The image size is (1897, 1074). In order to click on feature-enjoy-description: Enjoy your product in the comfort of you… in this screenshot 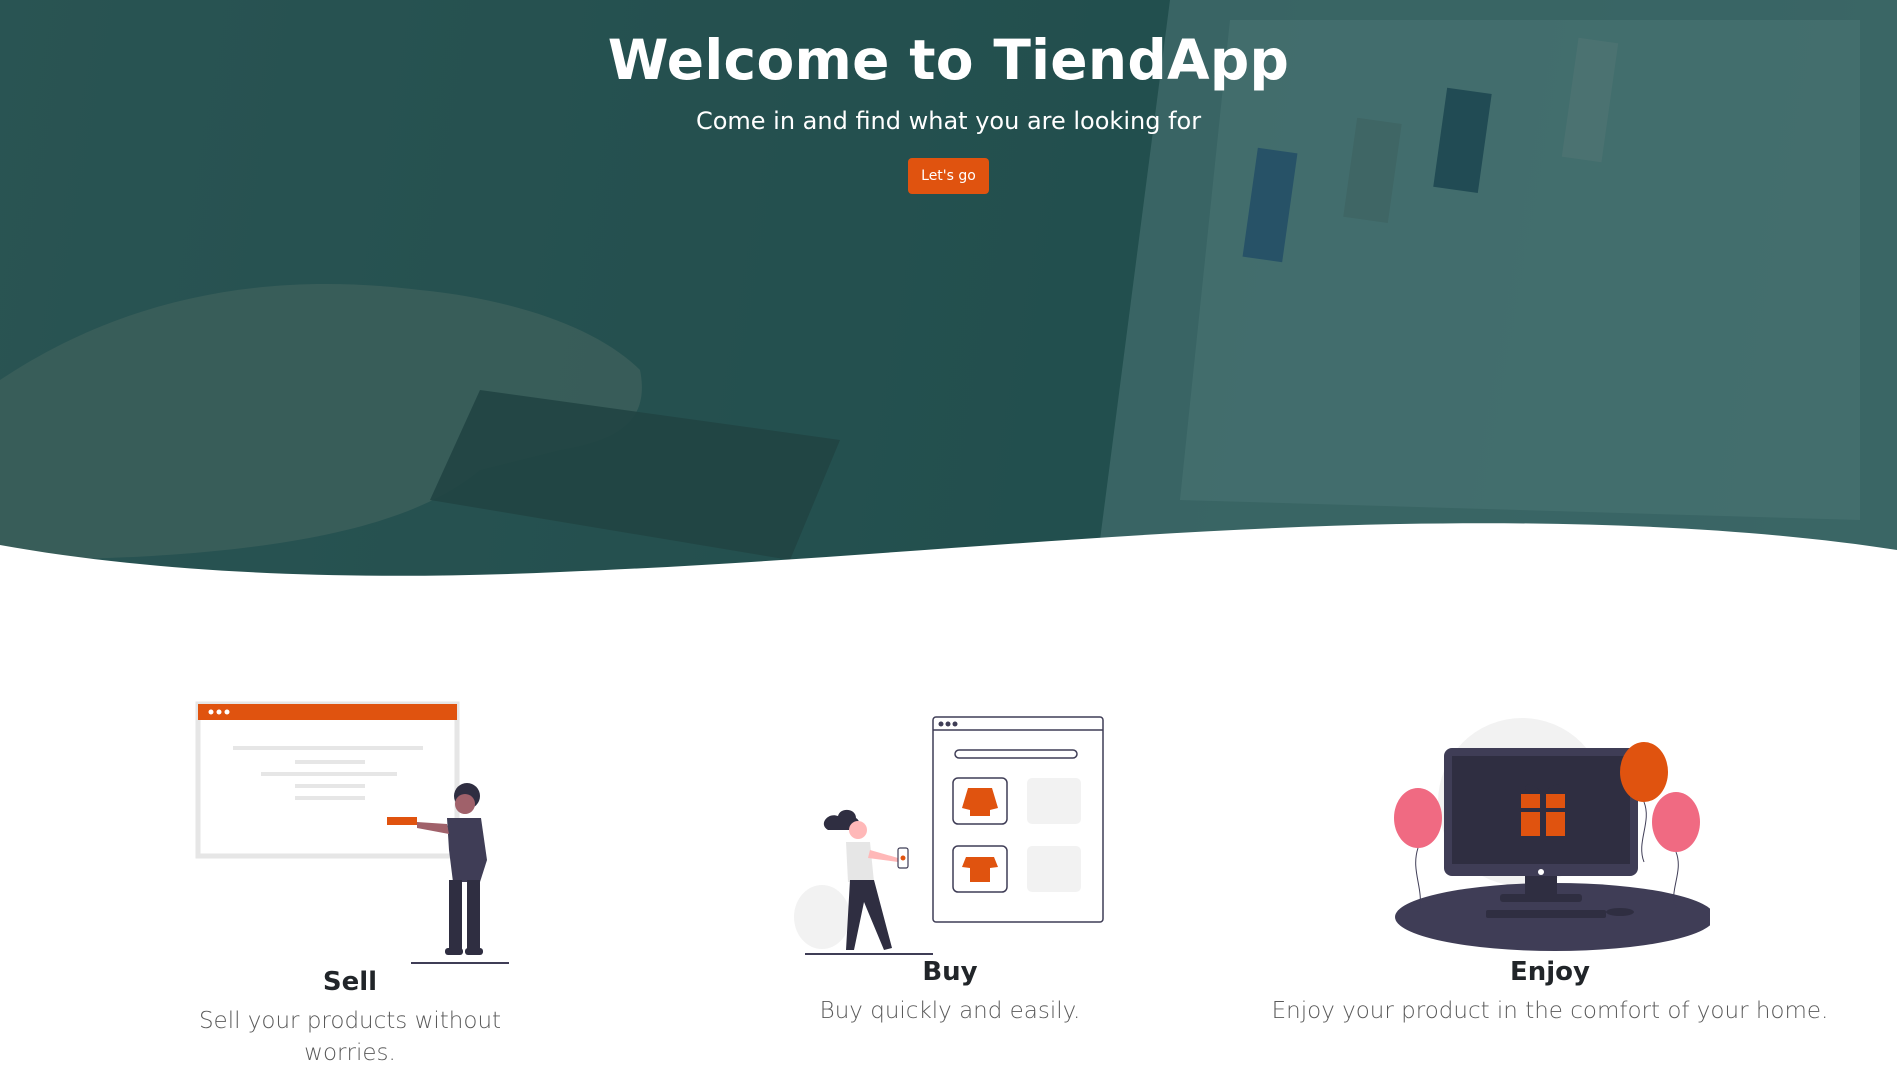, I will do `click(1550, 1011)`.